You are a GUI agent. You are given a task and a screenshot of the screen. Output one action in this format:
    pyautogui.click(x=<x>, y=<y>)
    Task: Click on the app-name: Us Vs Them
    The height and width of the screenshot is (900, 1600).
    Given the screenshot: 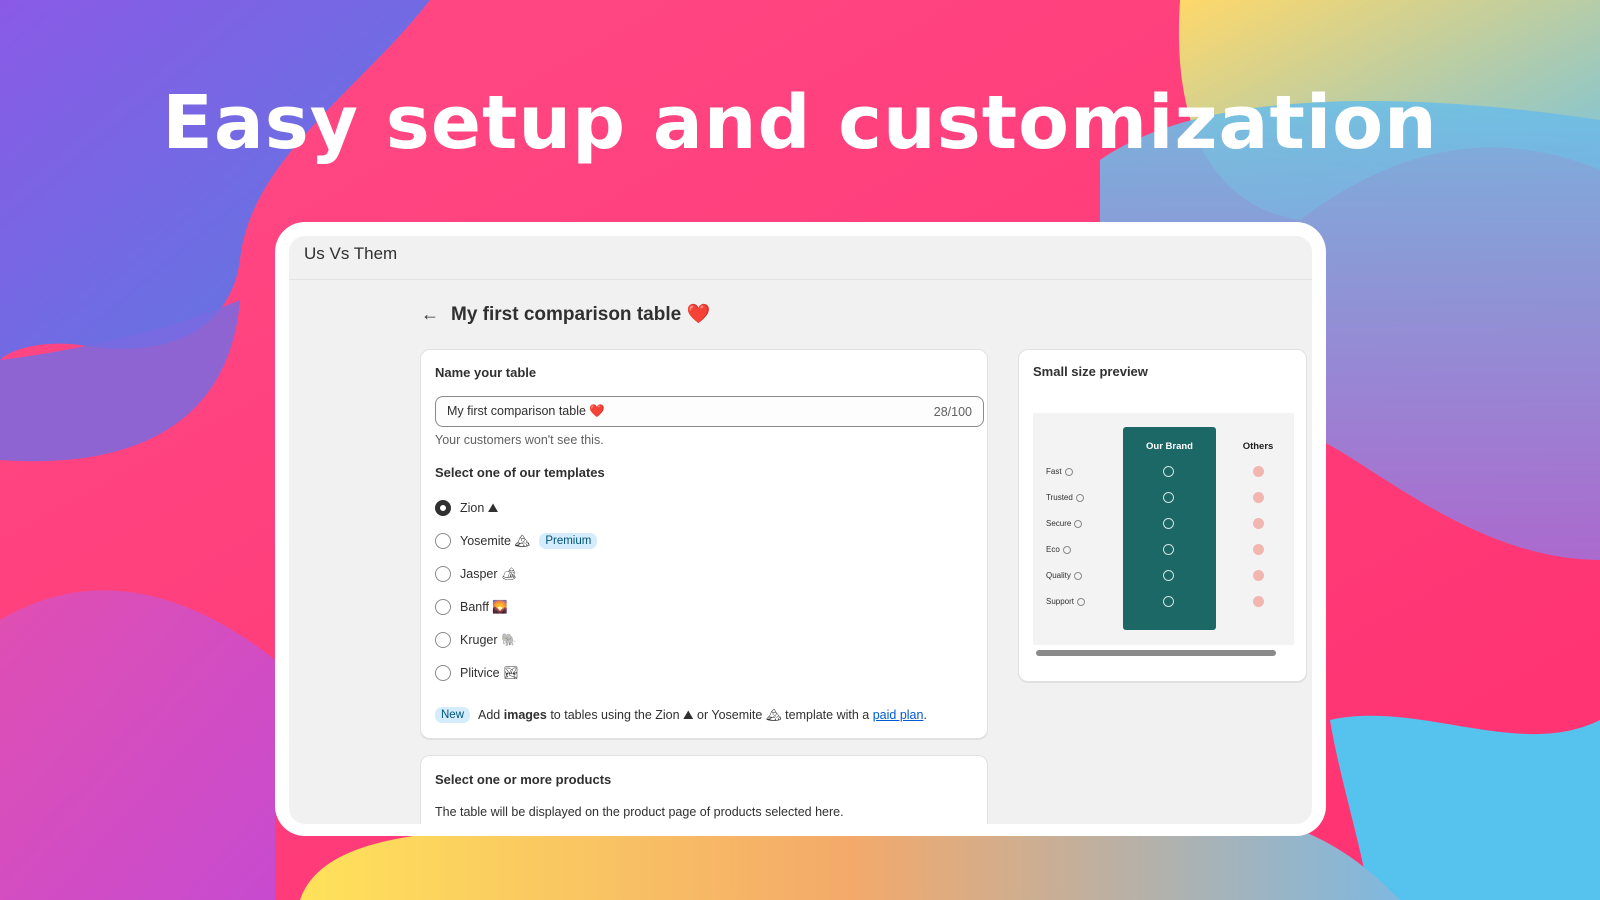 What is the action you would take?
    pyautogui.click(x=351, y=253)
    